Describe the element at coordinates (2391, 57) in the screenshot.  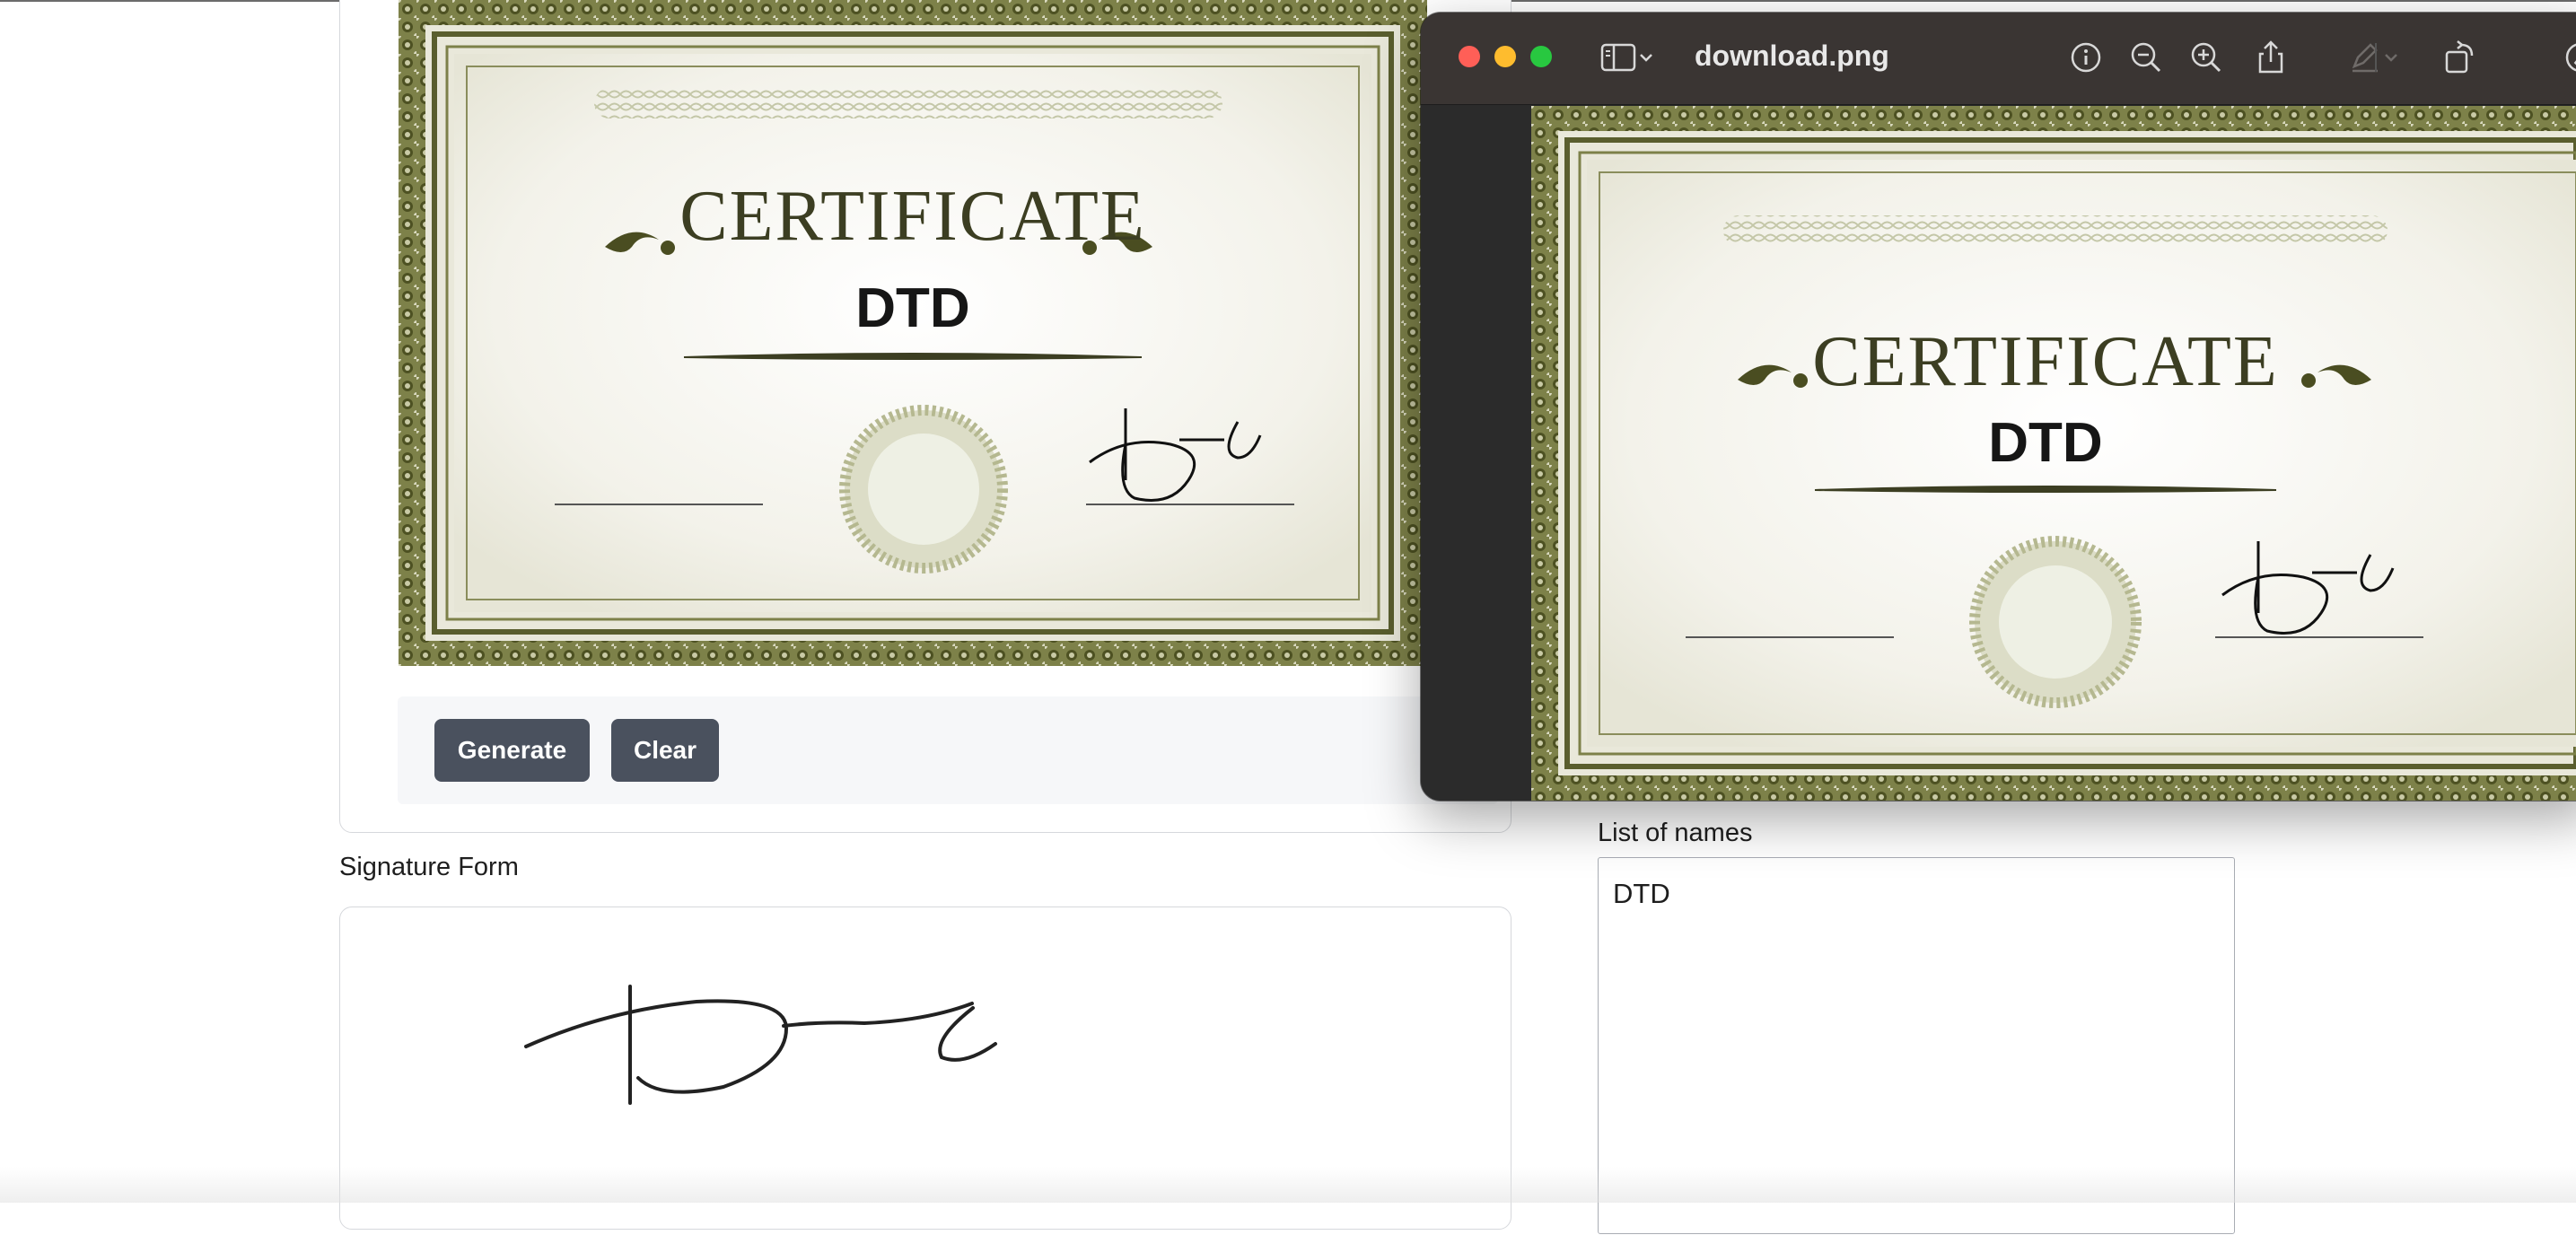
I see `markup-chevron-down-icon` at that location.